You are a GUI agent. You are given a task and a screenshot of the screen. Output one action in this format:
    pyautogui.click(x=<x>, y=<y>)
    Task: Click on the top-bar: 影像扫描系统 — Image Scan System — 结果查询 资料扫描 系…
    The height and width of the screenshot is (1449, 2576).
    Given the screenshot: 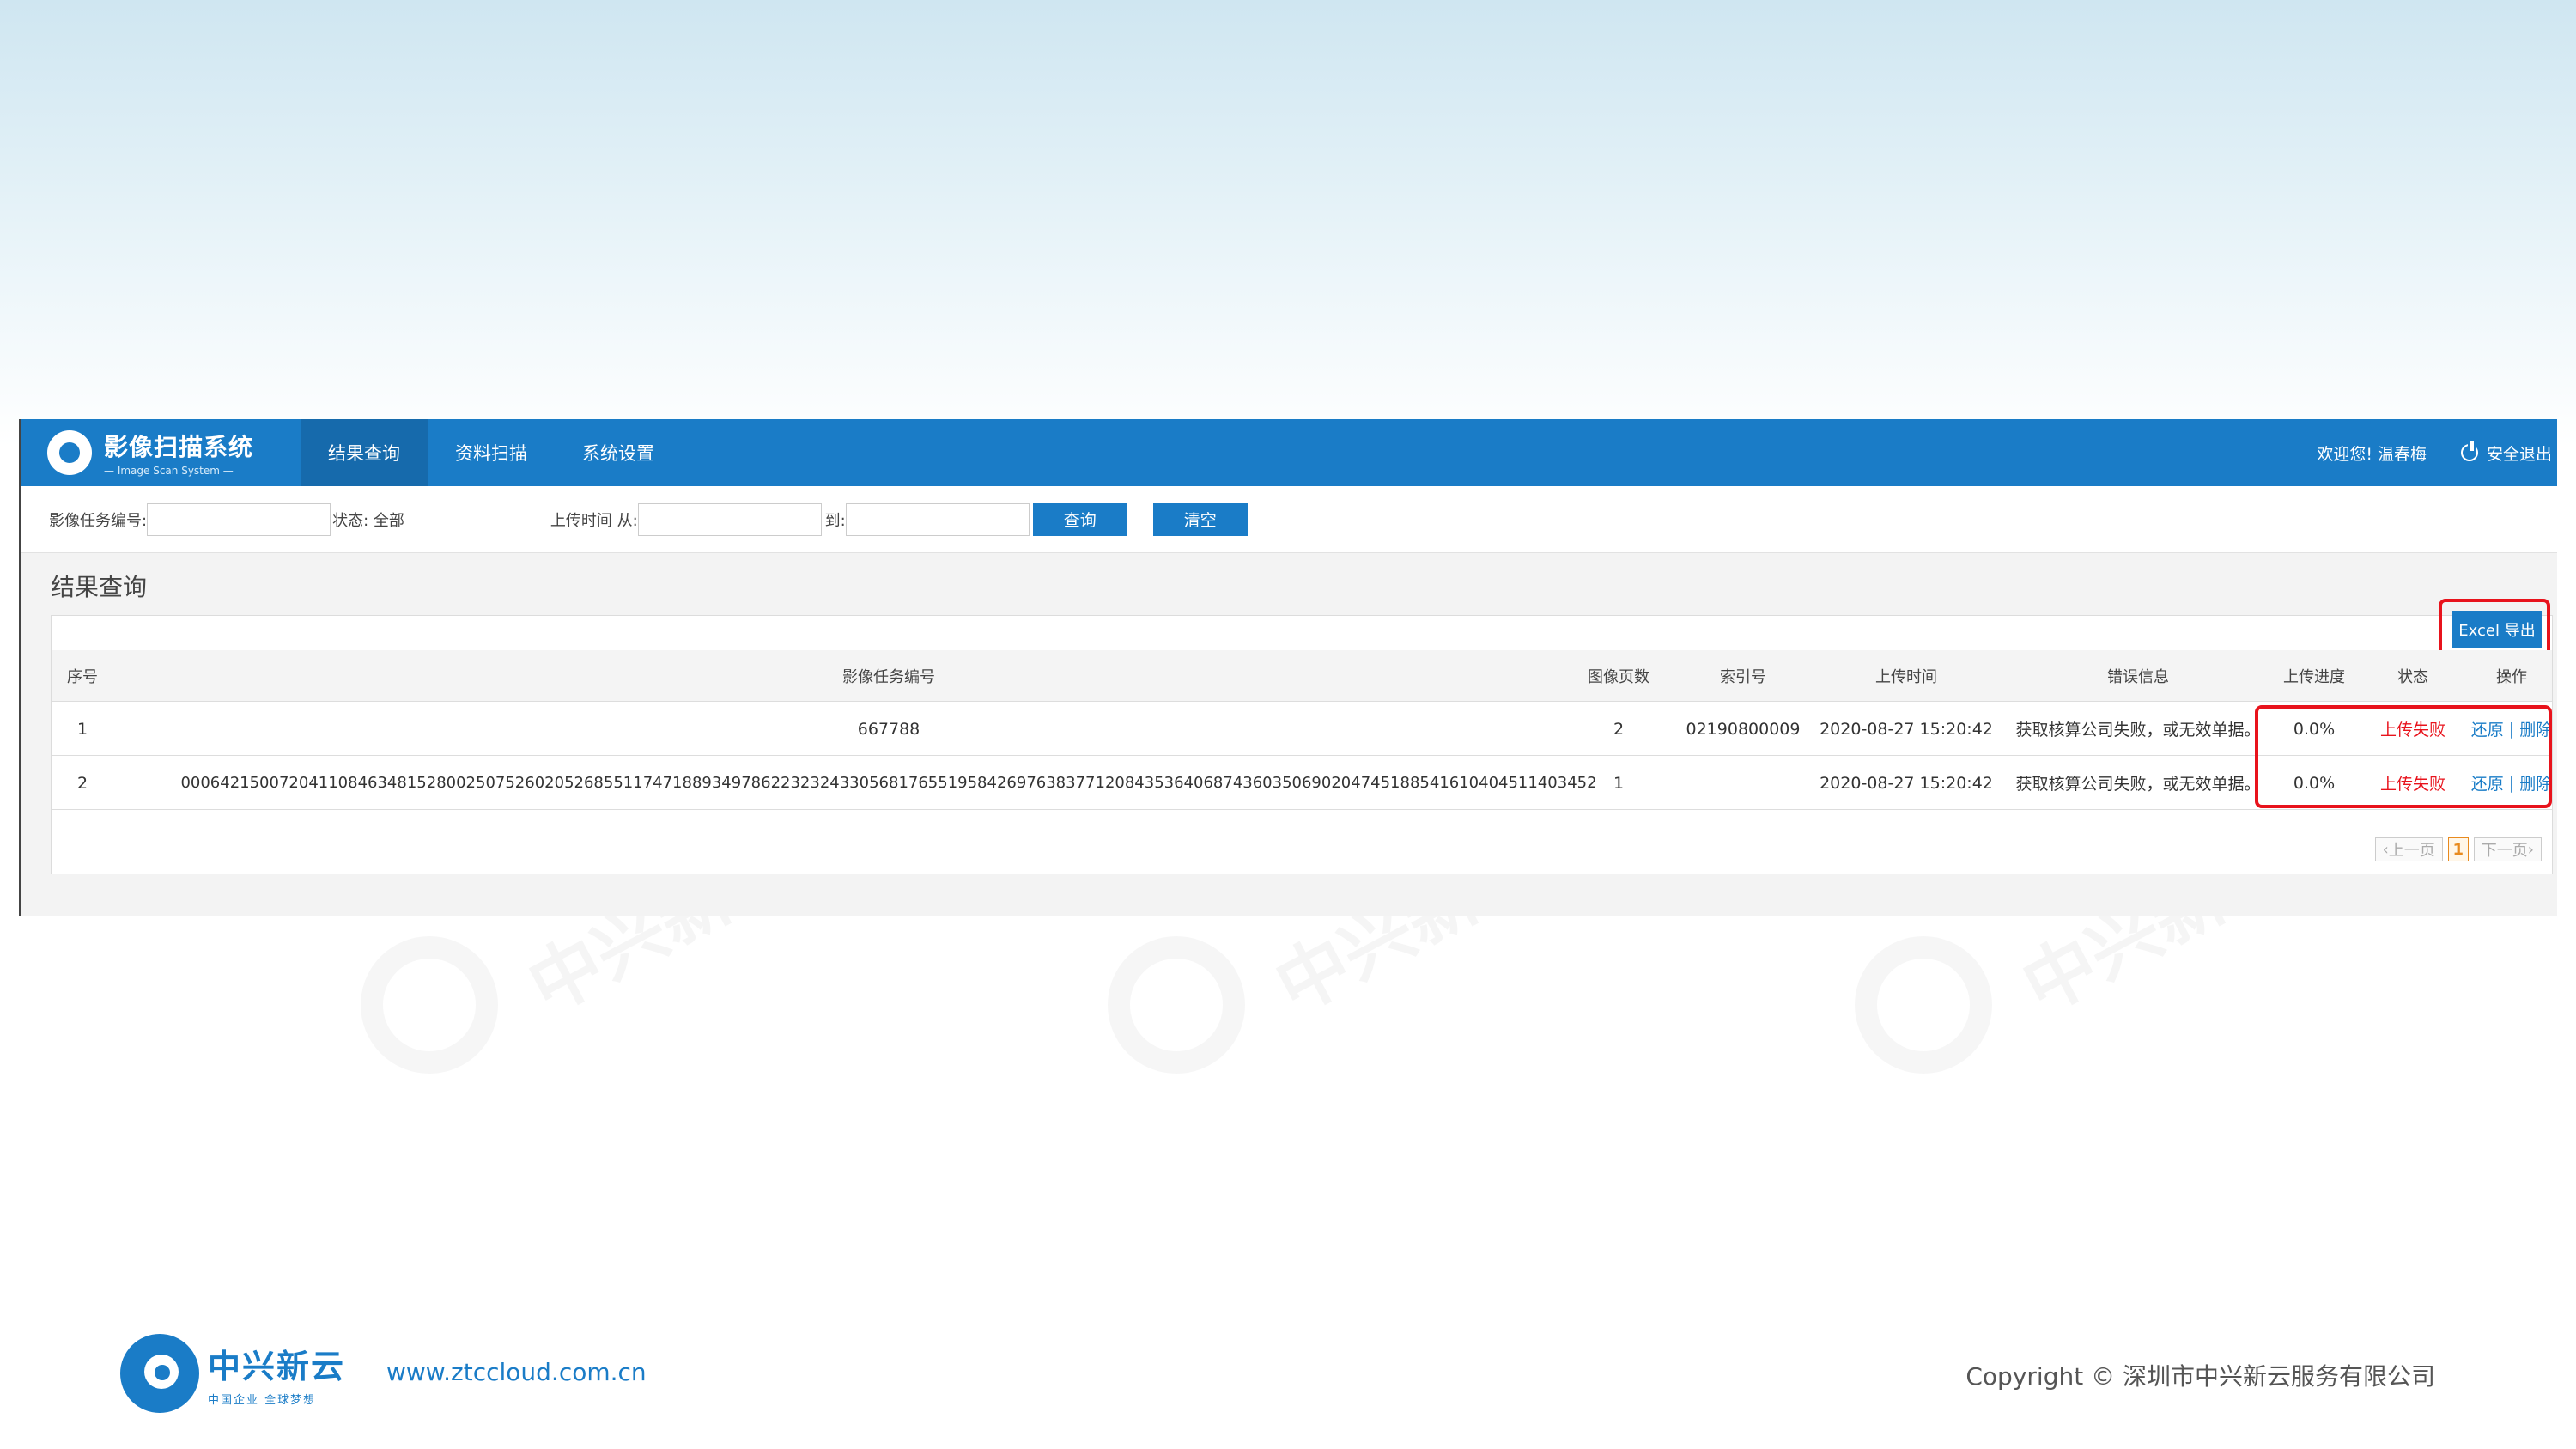 What is the action you would take?
    pyautogui.click(x=1289, y=452)
    